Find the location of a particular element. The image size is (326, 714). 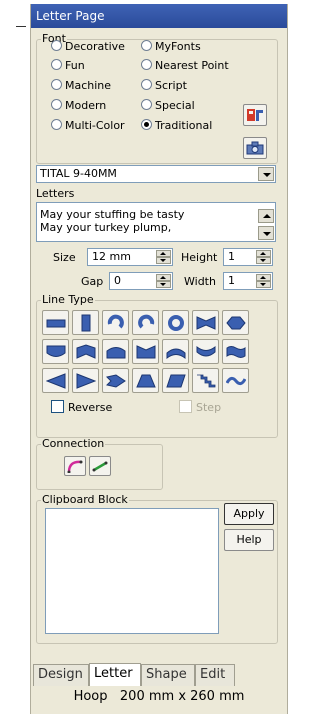

parallelogram-icon is located at coordinates (175, 380).